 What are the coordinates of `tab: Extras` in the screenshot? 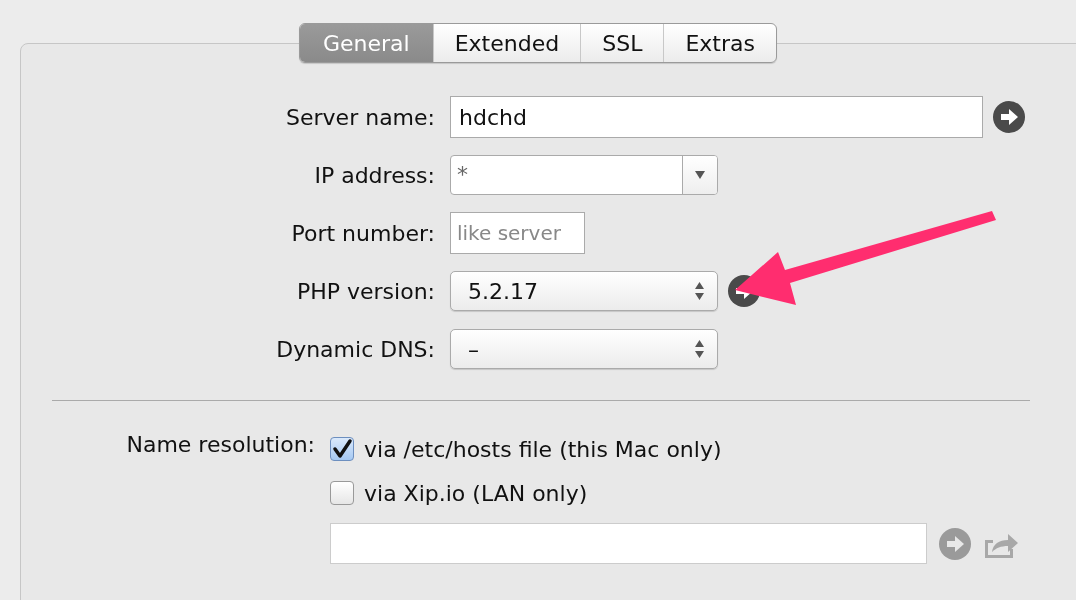 It's located at (719, 43).